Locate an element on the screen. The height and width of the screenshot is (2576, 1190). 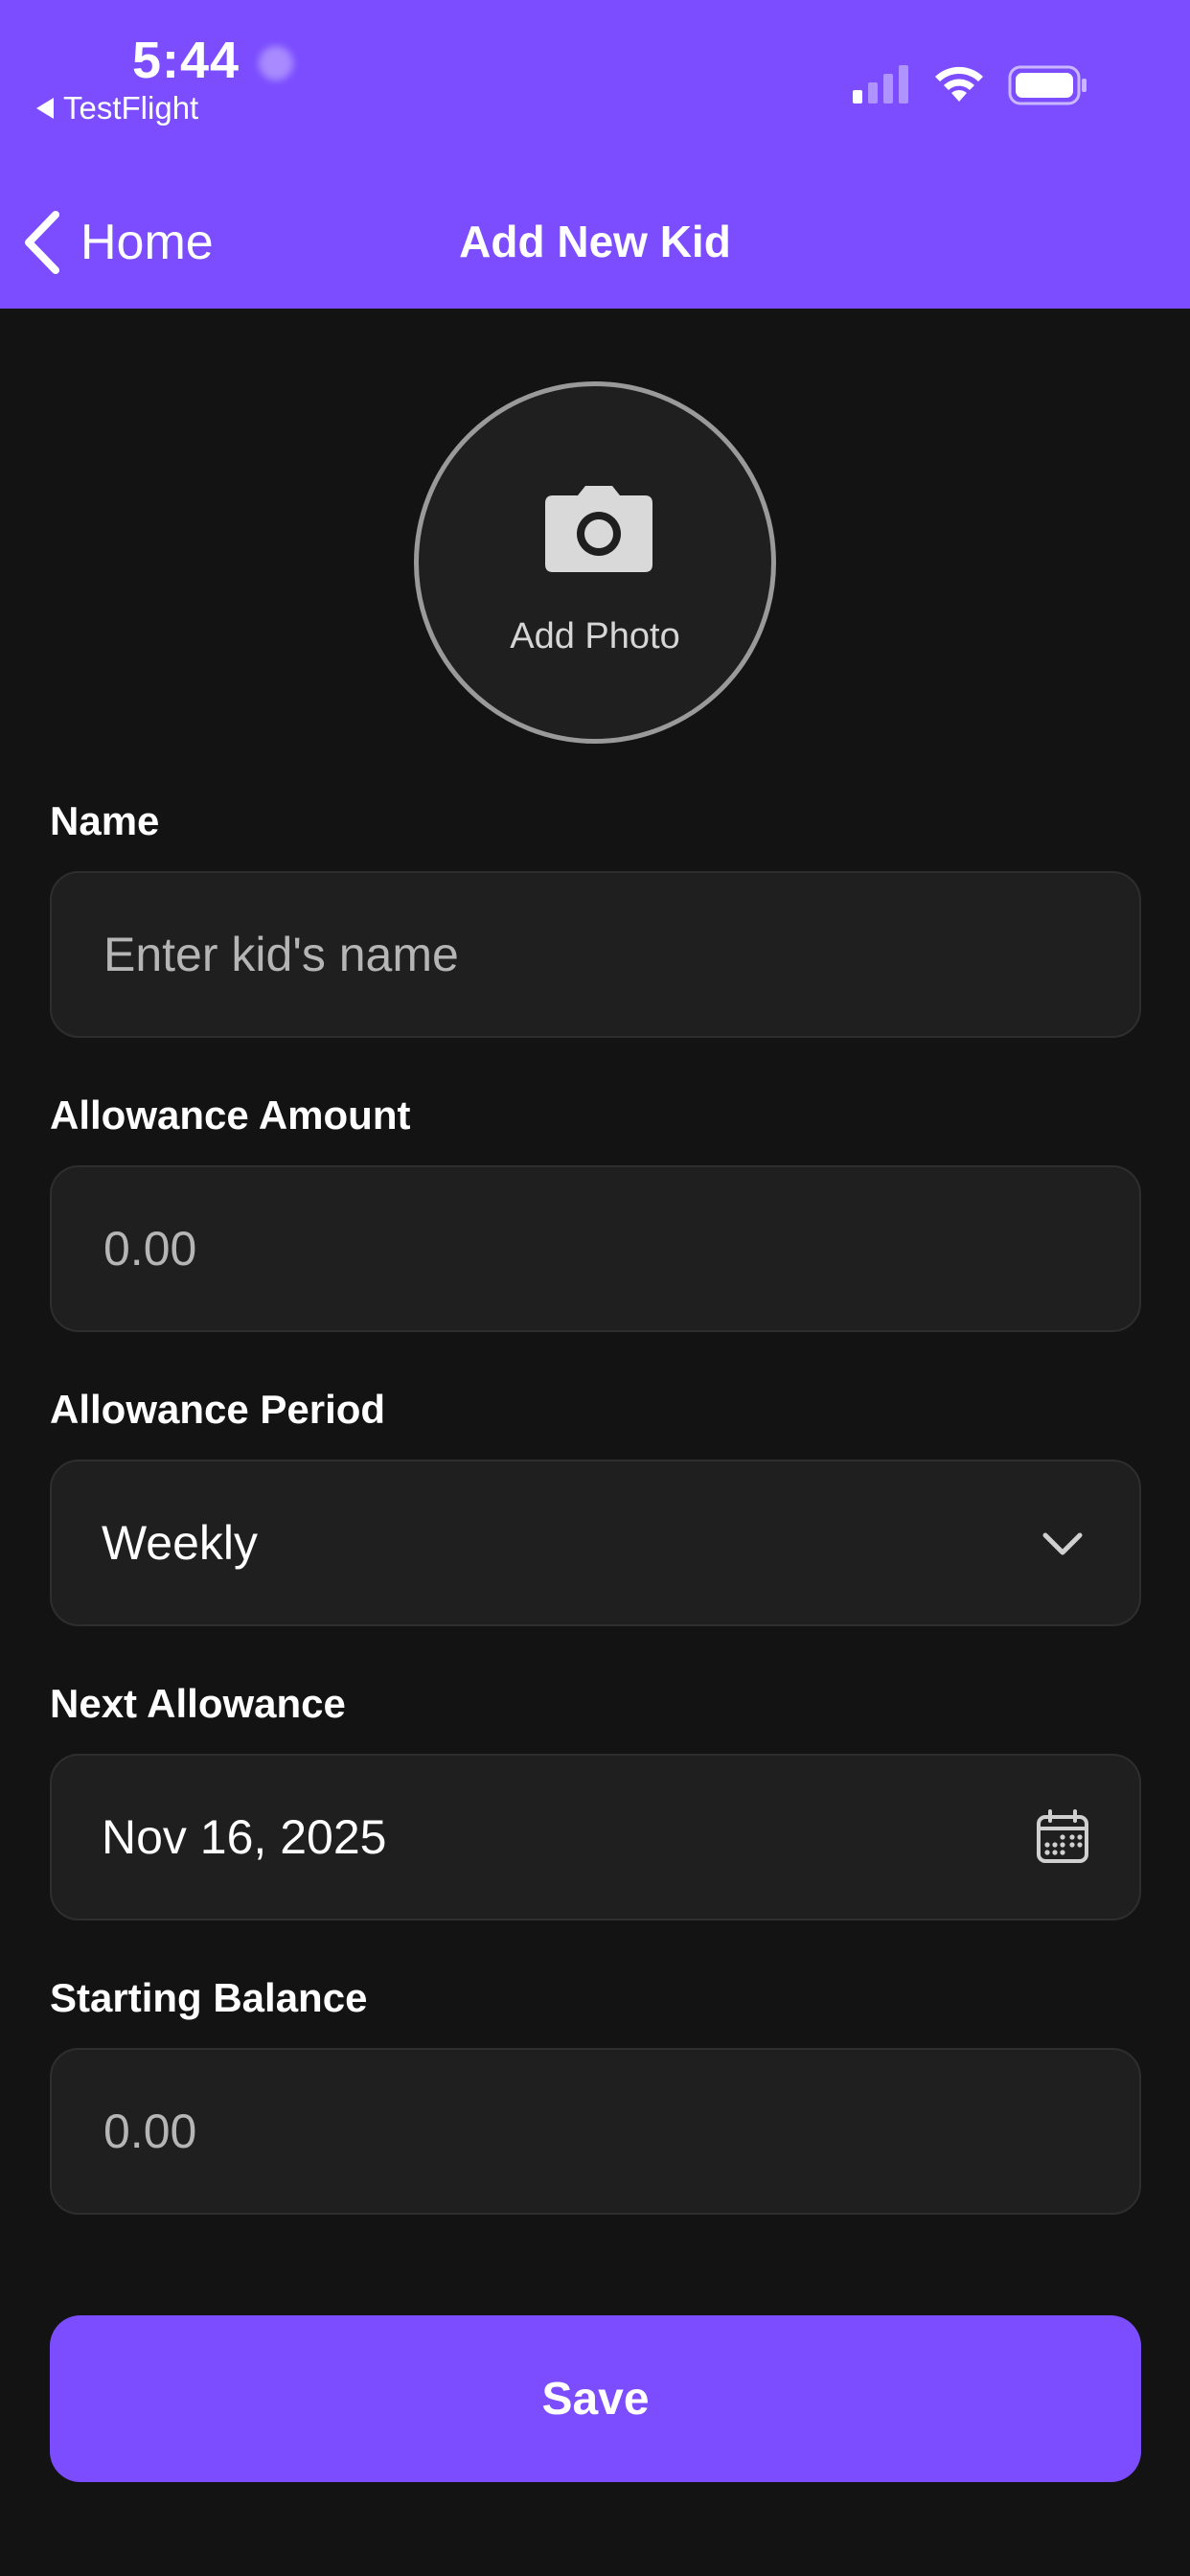
status-back-app-label: TestFlight is located at coordinates (131, 108).